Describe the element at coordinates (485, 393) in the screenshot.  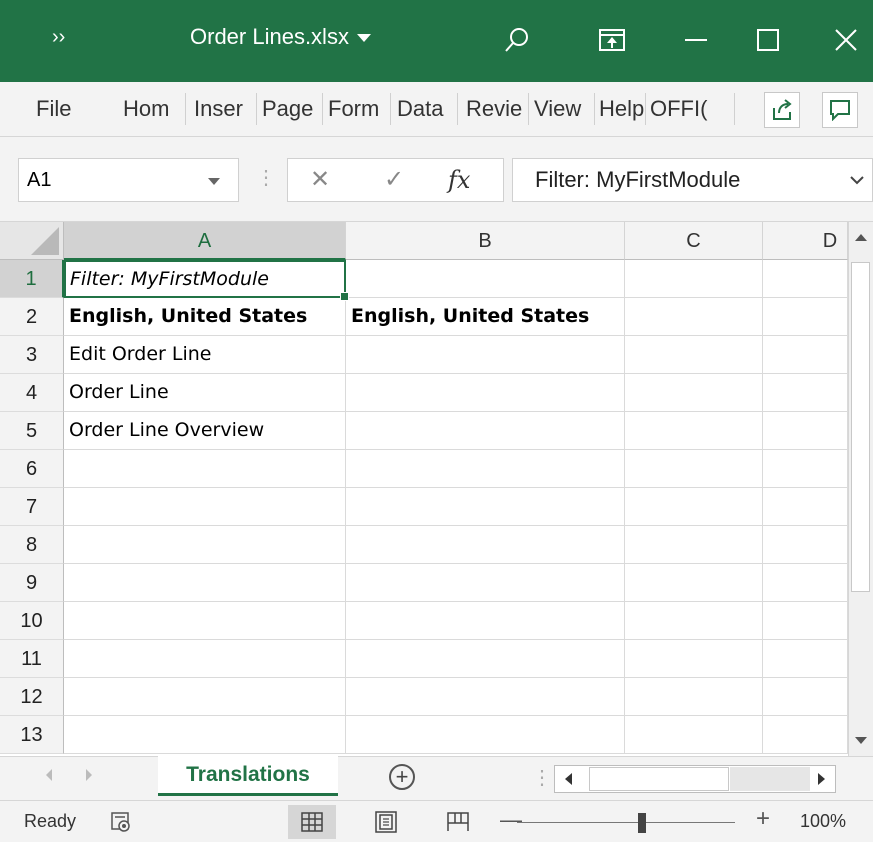
I see `cell-b4` at that location.